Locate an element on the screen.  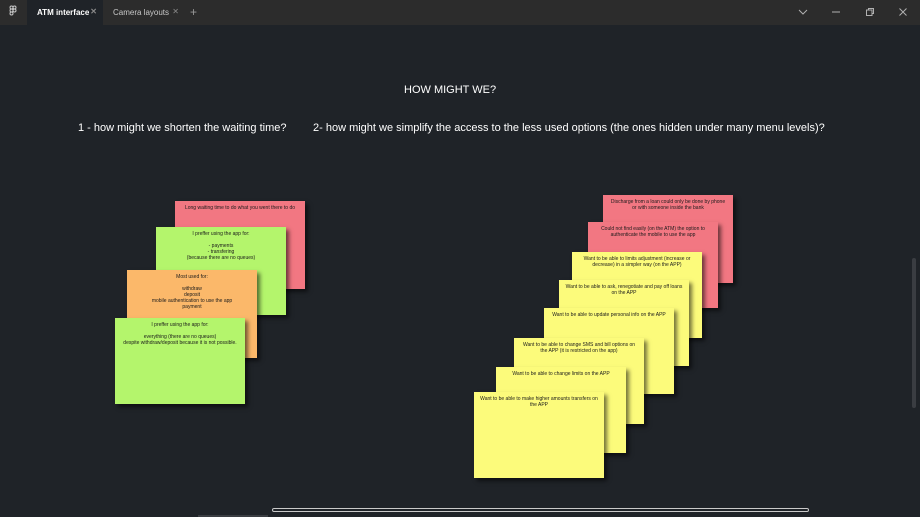
tab-bar: ATM interface ✕ Camera layouts ✕ + is located at coordinates (460, 12).